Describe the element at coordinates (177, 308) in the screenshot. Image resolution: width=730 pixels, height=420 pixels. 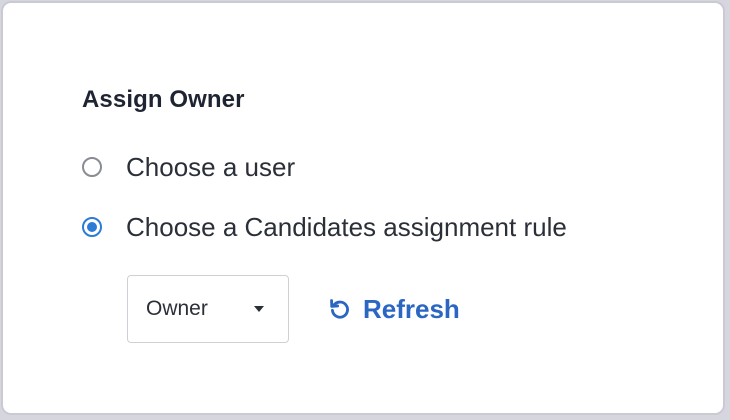
I see `select-value: Owner` at that location.